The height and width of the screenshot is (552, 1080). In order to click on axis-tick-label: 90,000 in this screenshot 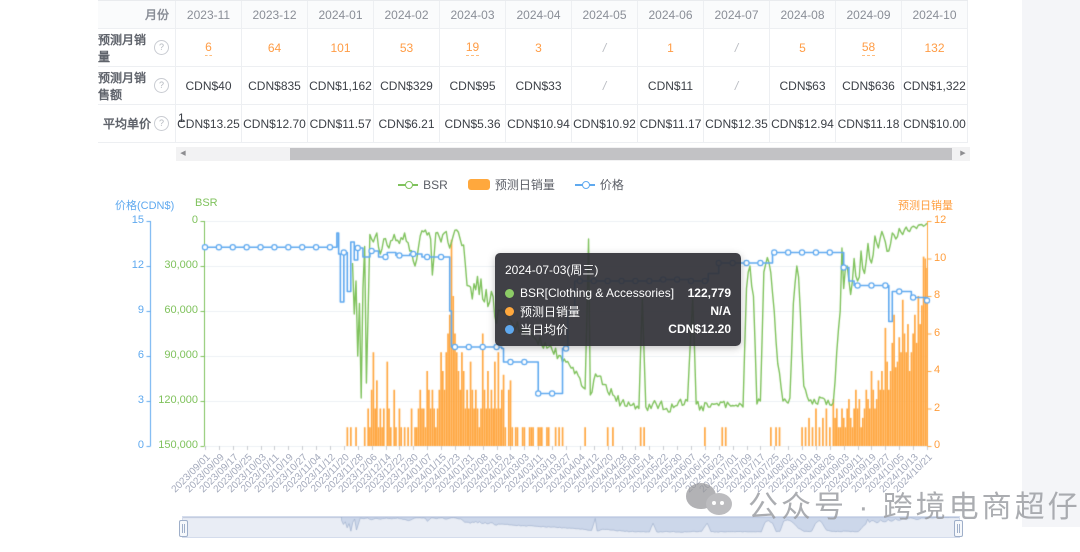, I will do `click(181, 355)`.